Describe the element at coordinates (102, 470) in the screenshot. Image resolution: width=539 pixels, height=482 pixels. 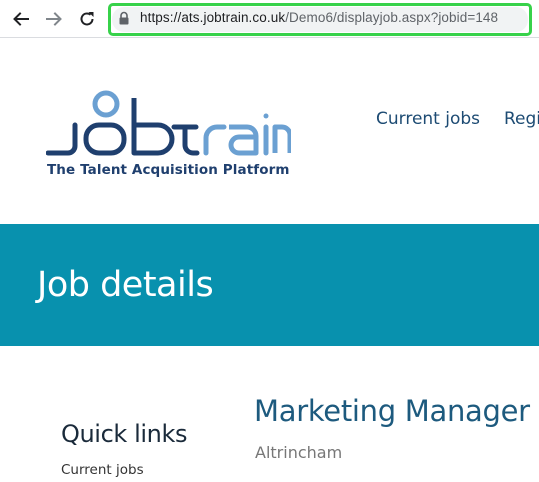
I see `quick-link-current-jobs: Current jobs` at that location.